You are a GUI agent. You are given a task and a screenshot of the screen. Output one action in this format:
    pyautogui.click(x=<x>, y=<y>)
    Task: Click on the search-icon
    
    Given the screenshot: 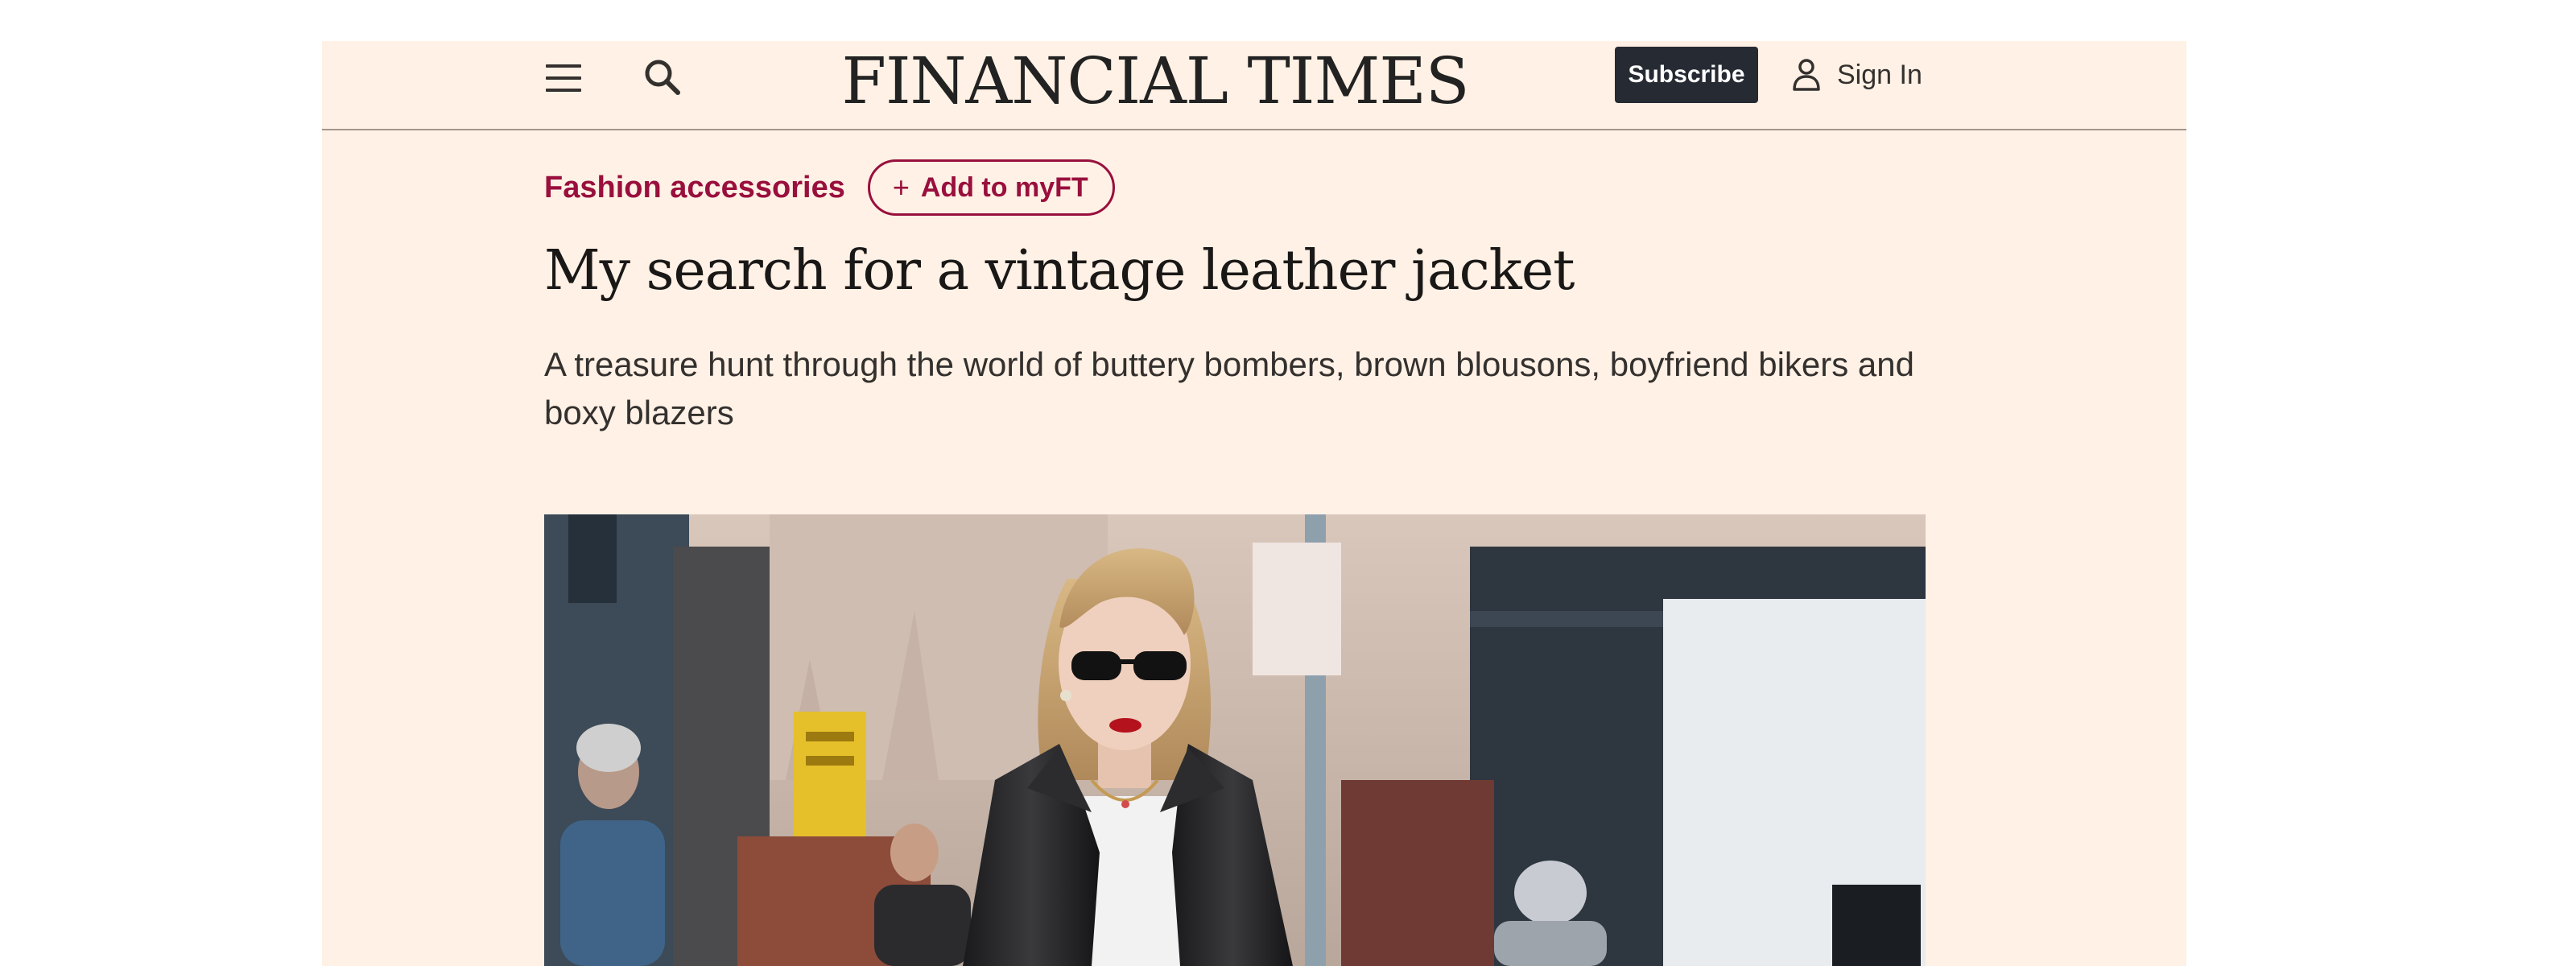 What is the action you would take?
    pyautogui.click(x=663, y=78)
    